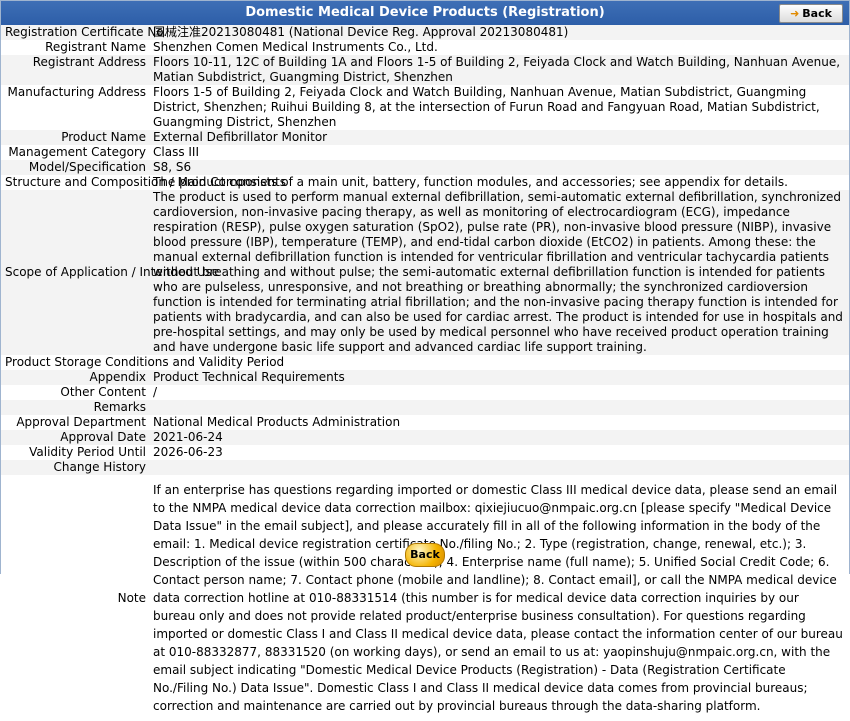 This screenshot has height=721, width=850. Describe the element at coordinates (795, 13) in the screenshot. I see `arrow-right-icon: ➜` at that location.